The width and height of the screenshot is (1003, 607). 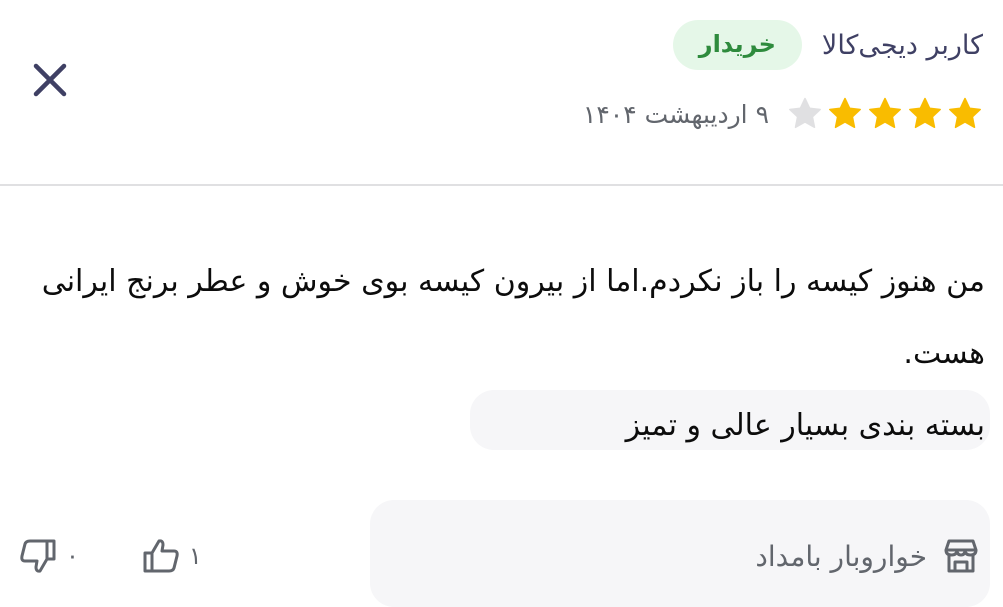 I want to click on rating-row: ۹ اردیبهشت ۱۴۰۴, so click(x=783, y=114).